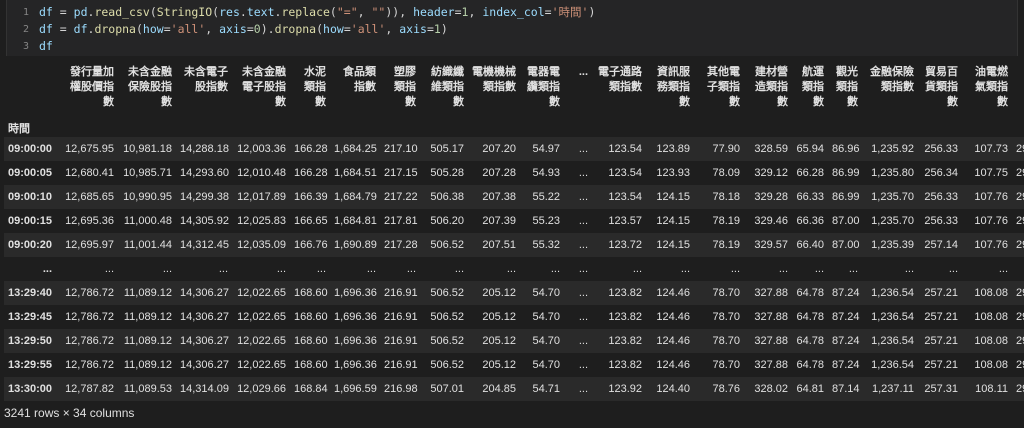 This screenshot has height=428, width=1024. I want to click on table-cell: 123.92, so click(625, 389).